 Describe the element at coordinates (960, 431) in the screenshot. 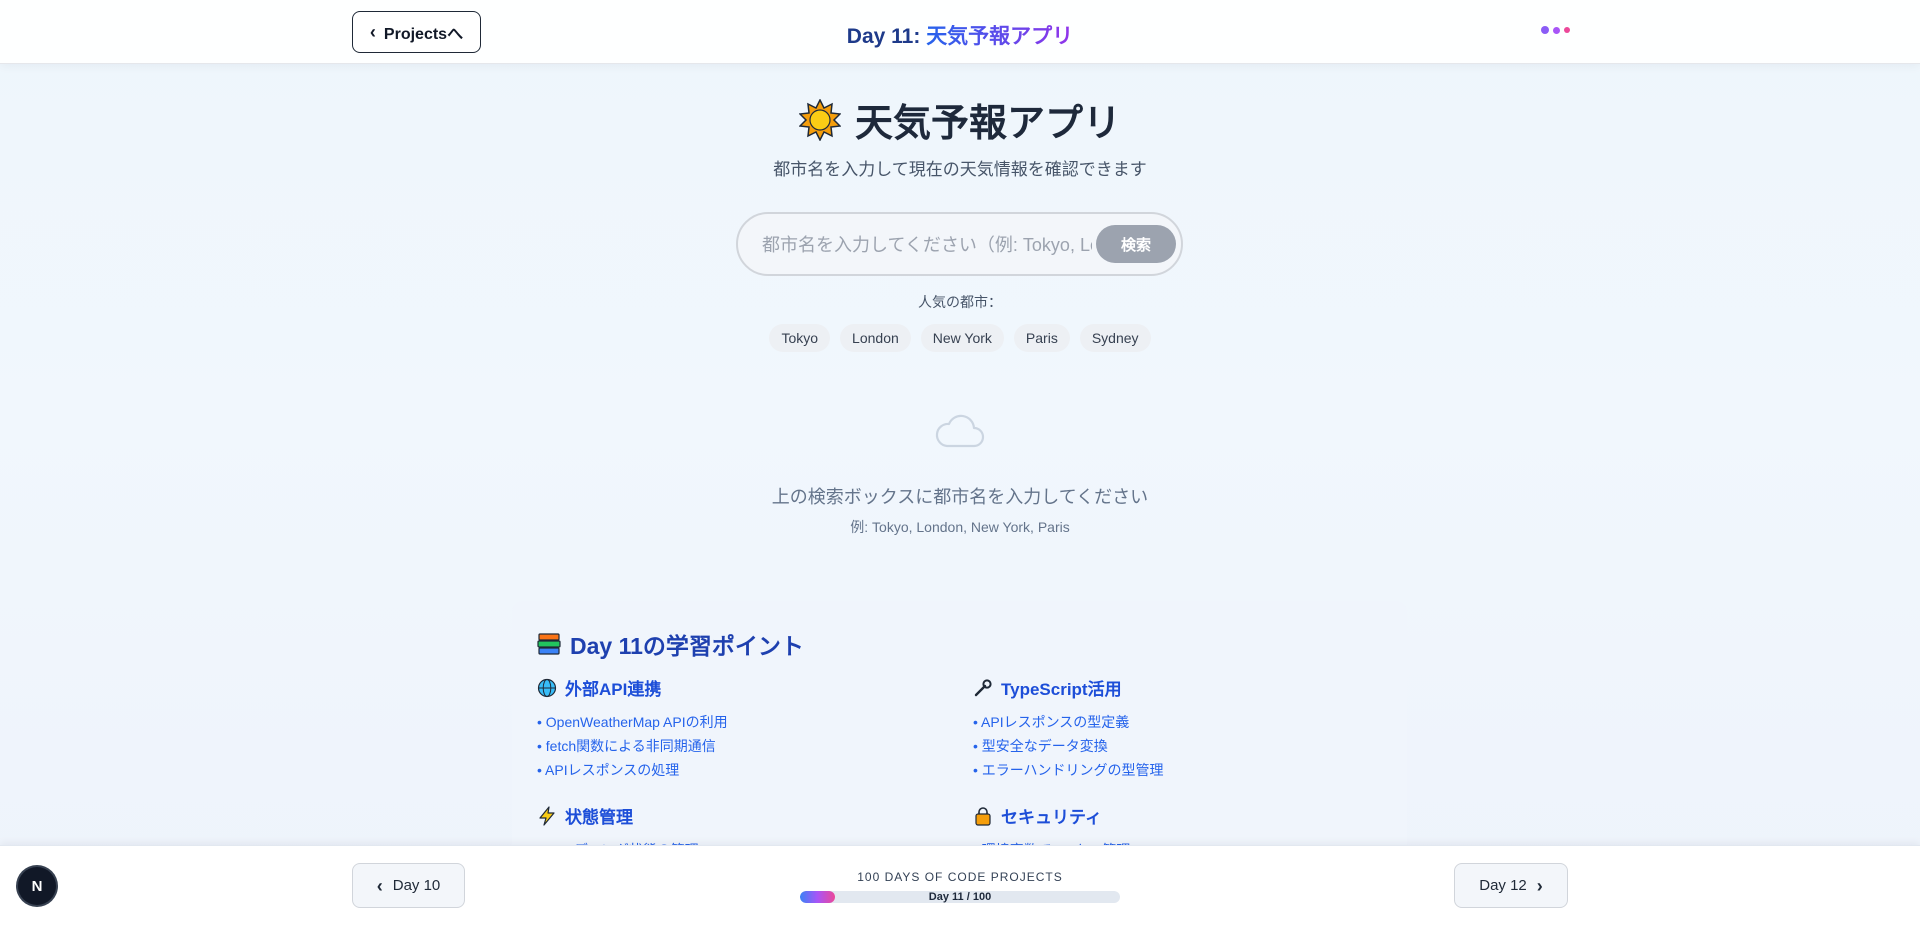

I see `cloud-icon` at that location.